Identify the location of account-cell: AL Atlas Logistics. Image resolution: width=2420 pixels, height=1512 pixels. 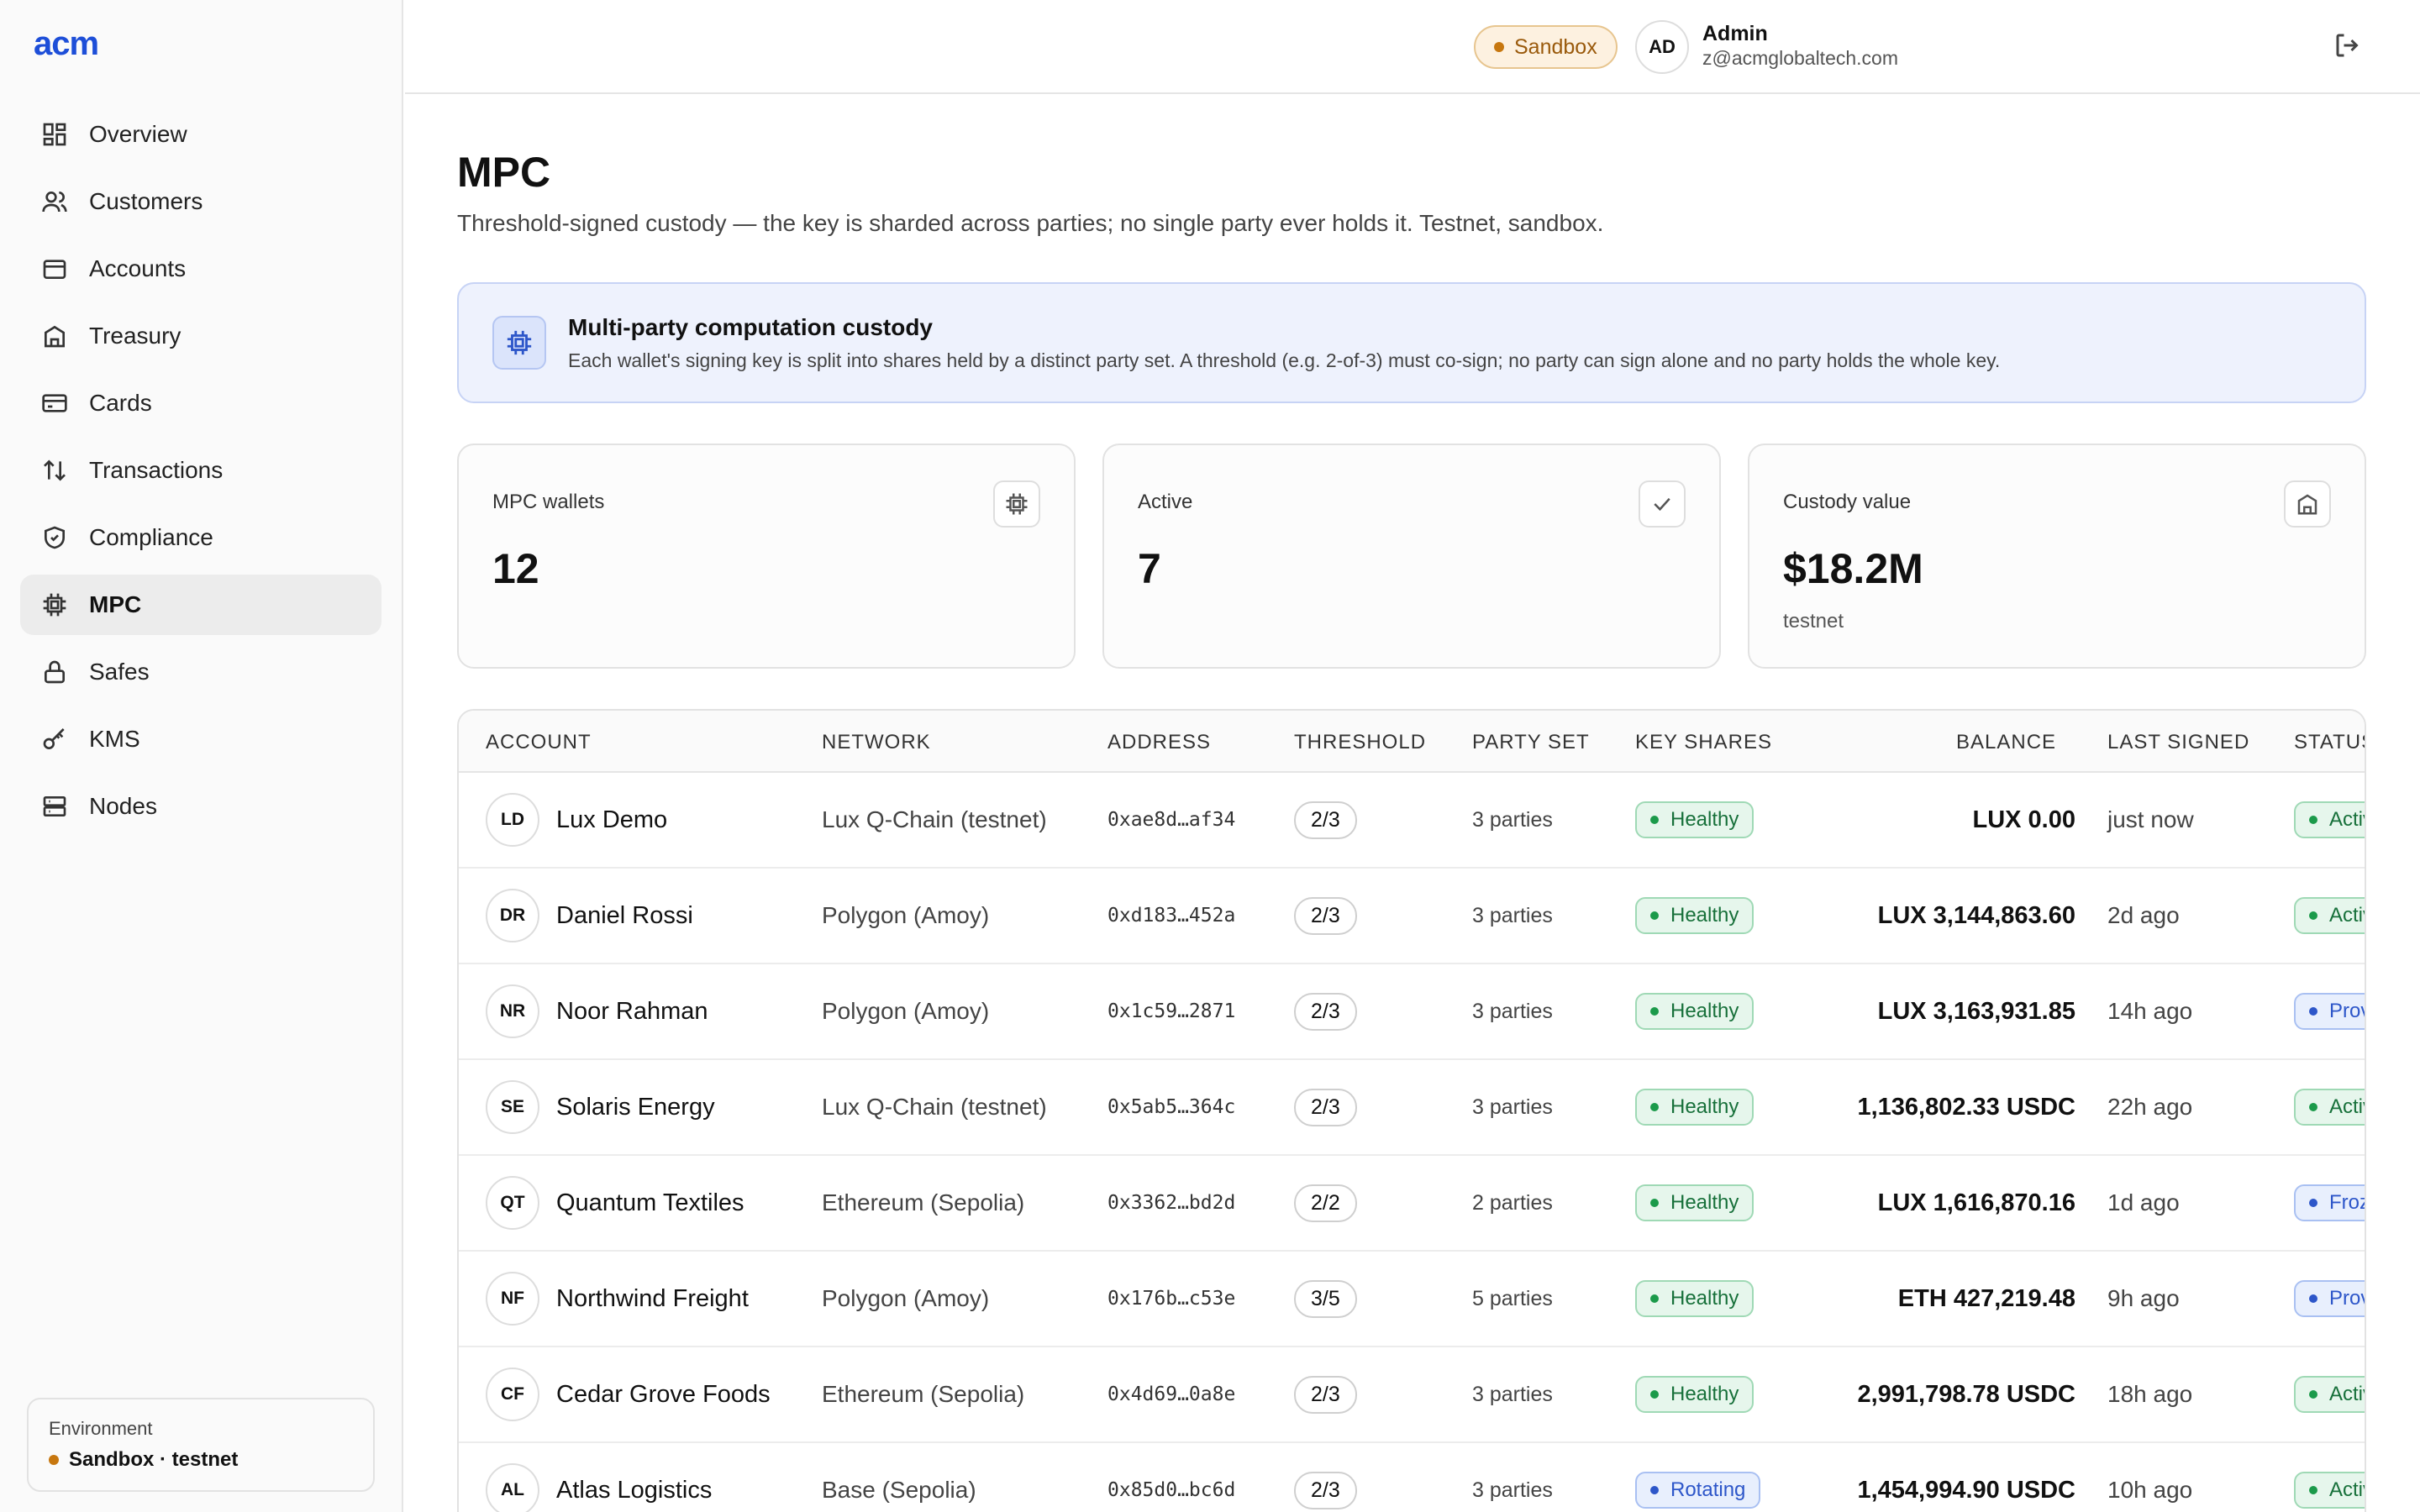
(599, 1477).